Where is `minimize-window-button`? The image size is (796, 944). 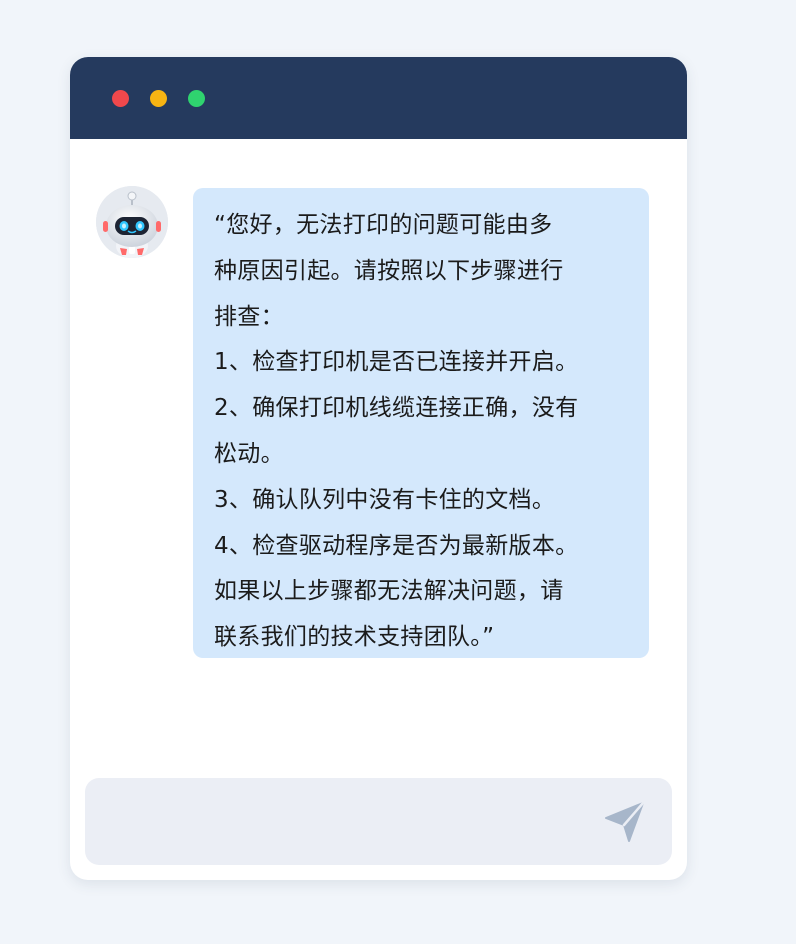 minimize-window-button is located at coordinates (158, 98).